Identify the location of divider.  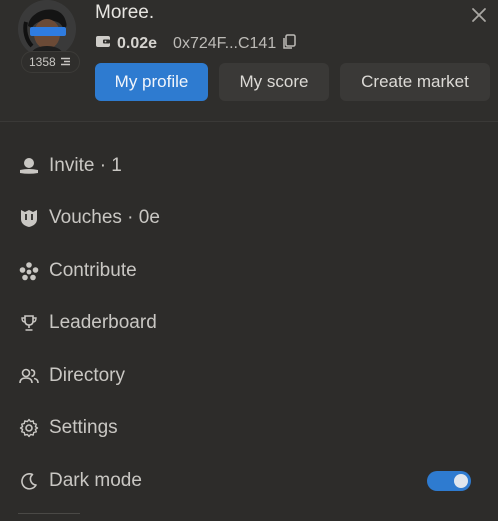
(49, 513).